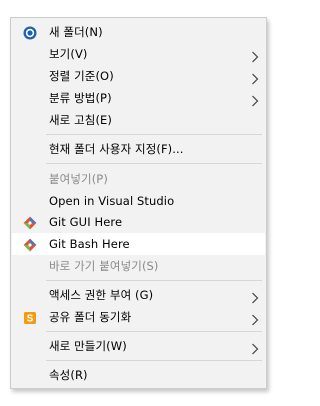 This screenshot has height=406, width=320. I want to click on menu-item-properties: 속성(R), so click(138, 375).